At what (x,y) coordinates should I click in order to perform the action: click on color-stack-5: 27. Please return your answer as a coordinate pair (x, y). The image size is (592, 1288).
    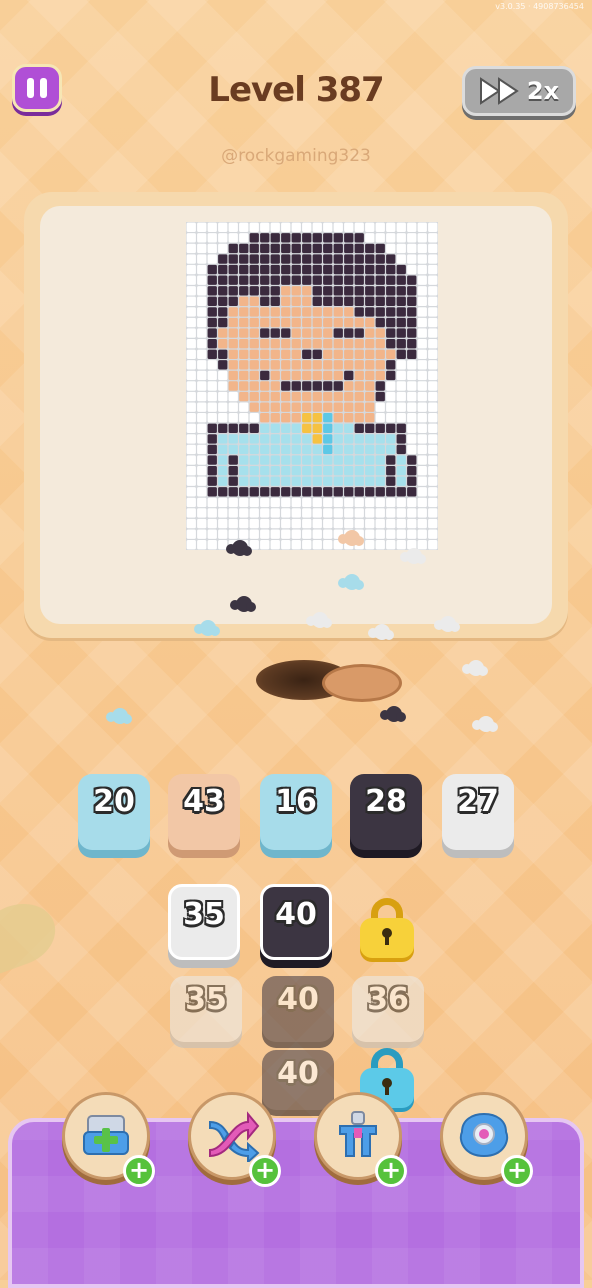
    Looking at the image, I should click on (478, 812).